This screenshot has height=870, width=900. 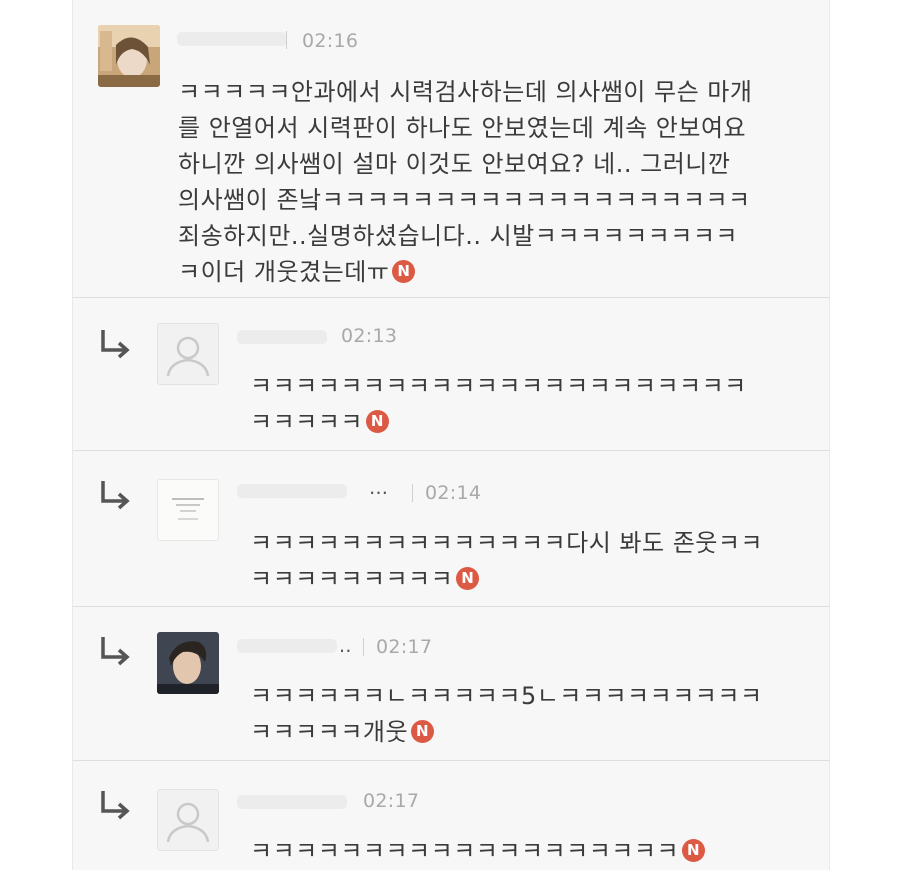 I want to click on reply-item: 02:13 ㅋㅋㅋㅋㅋㅋㅋㅋㅋㅋㅋㅋㅋㅋㅋㅋㅋㅋㅋㅋㅋㅋ ㅋㅋㅋㅋㅋ N, so click(x=451, y=374).